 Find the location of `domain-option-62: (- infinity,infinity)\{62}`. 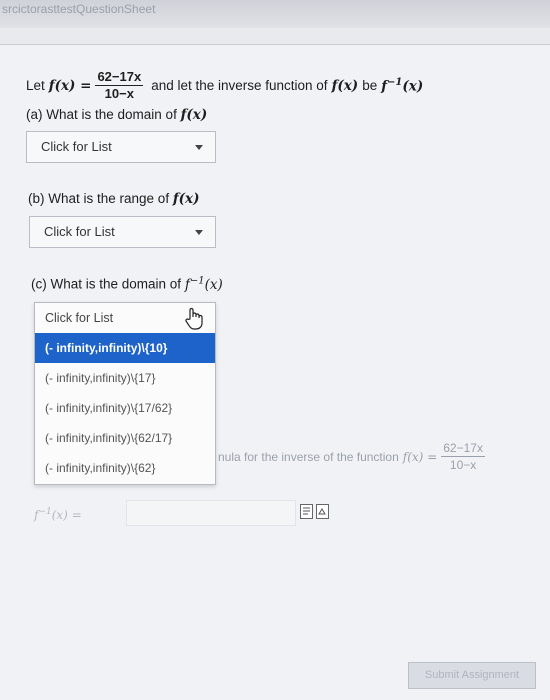

domain-option-62: (- infinity,infinity)\{62} is located at coordinates (125, 468).